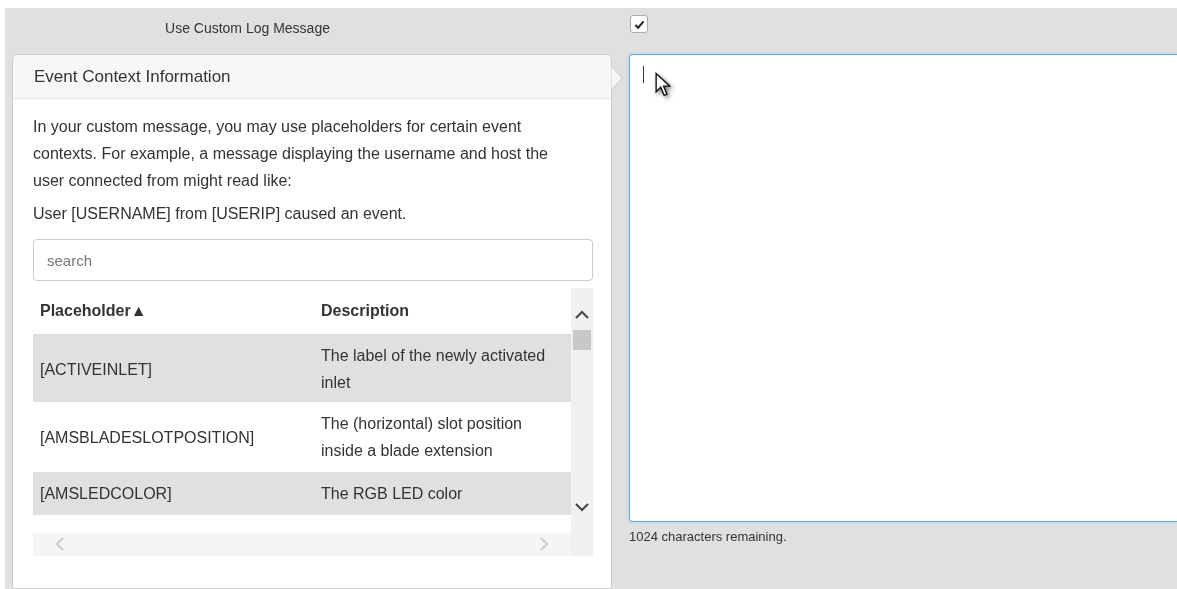 This screenshot has height=589, width=1177. Describe the element at coordinates (708, 536) in the screenshot. I see `character-counter: 1024 characters remaining.` at that location.